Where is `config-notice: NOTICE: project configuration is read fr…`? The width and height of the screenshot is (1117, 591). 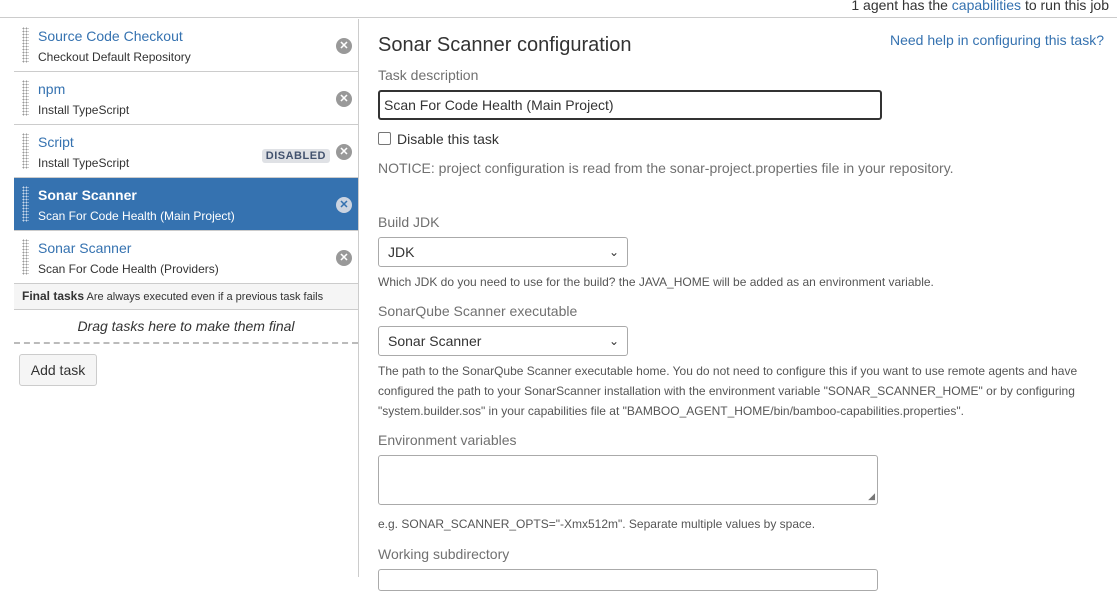 config-notice: NOTICE: project configuration is read fr… is located at coordinates (666, 168).